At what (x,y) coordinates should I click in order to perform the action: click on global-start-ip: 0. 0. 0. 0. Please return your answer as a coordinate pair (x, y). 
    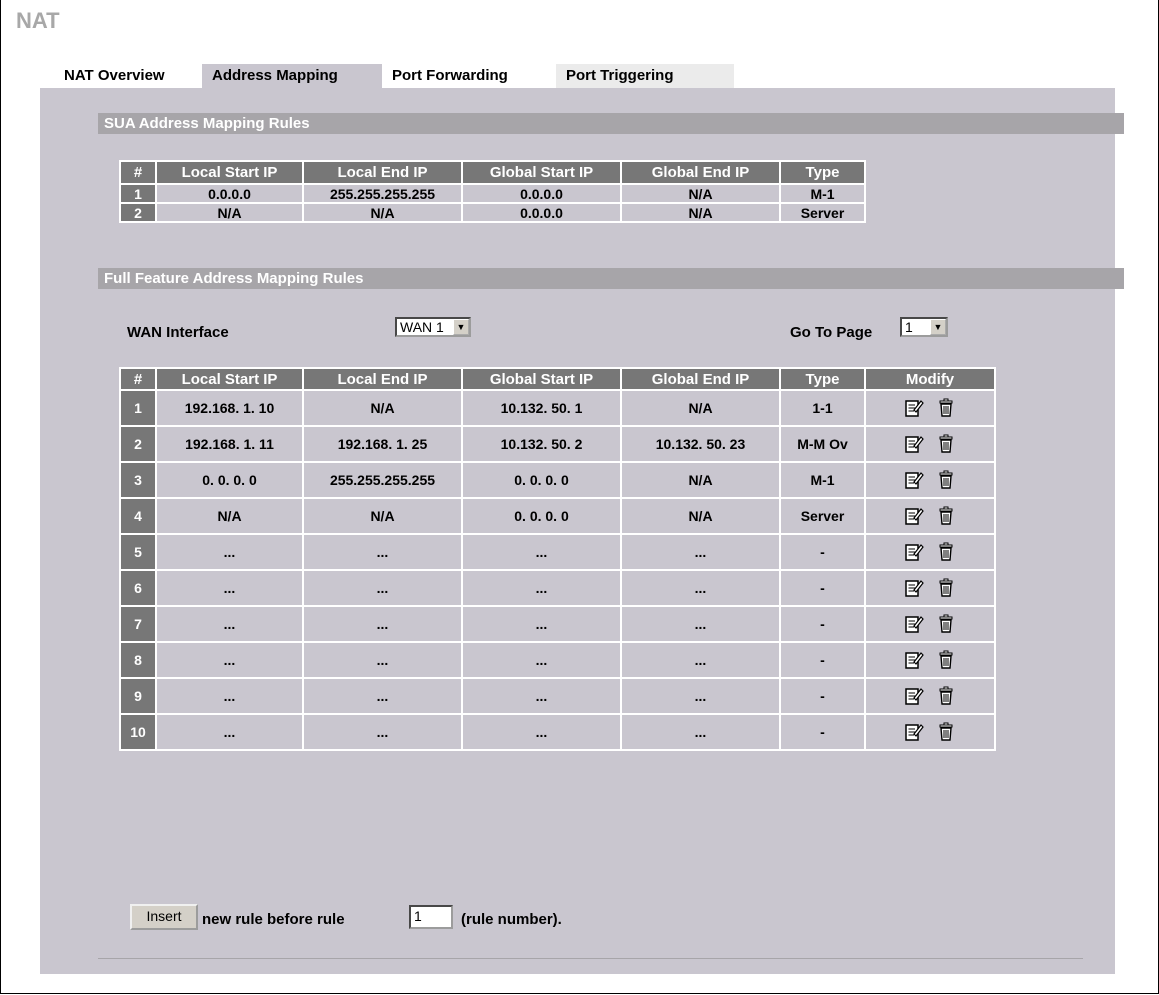
    Looking at the image, I should click on (541, 480).